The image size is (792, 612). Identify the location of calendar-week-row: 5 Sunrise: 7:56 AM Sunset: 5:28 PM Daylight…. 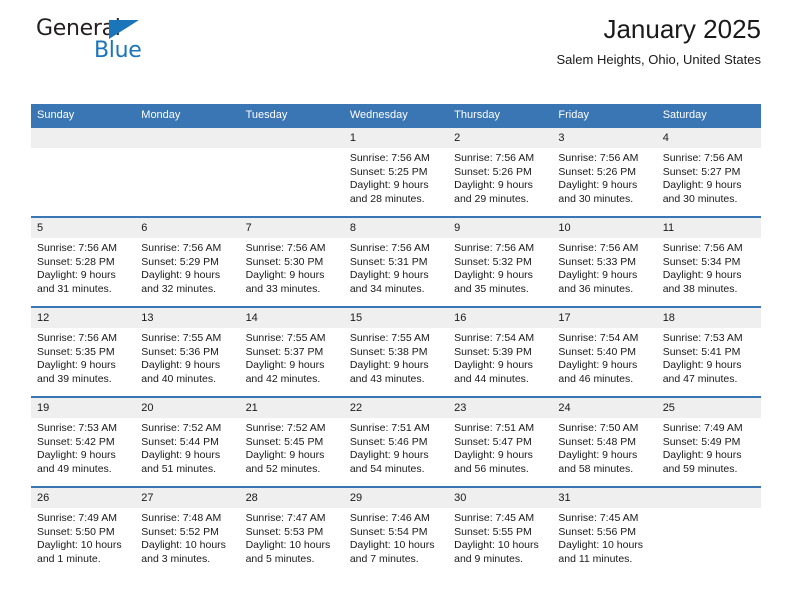
(396, 261).